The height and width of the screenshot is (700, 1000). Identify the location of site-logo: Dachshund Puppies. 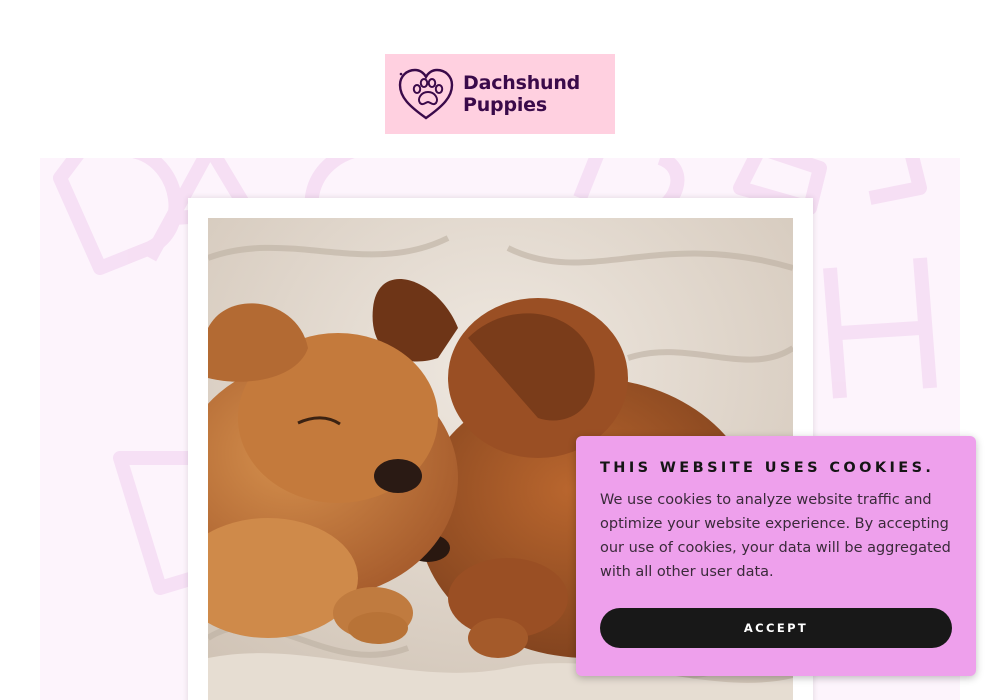
(500, 94).